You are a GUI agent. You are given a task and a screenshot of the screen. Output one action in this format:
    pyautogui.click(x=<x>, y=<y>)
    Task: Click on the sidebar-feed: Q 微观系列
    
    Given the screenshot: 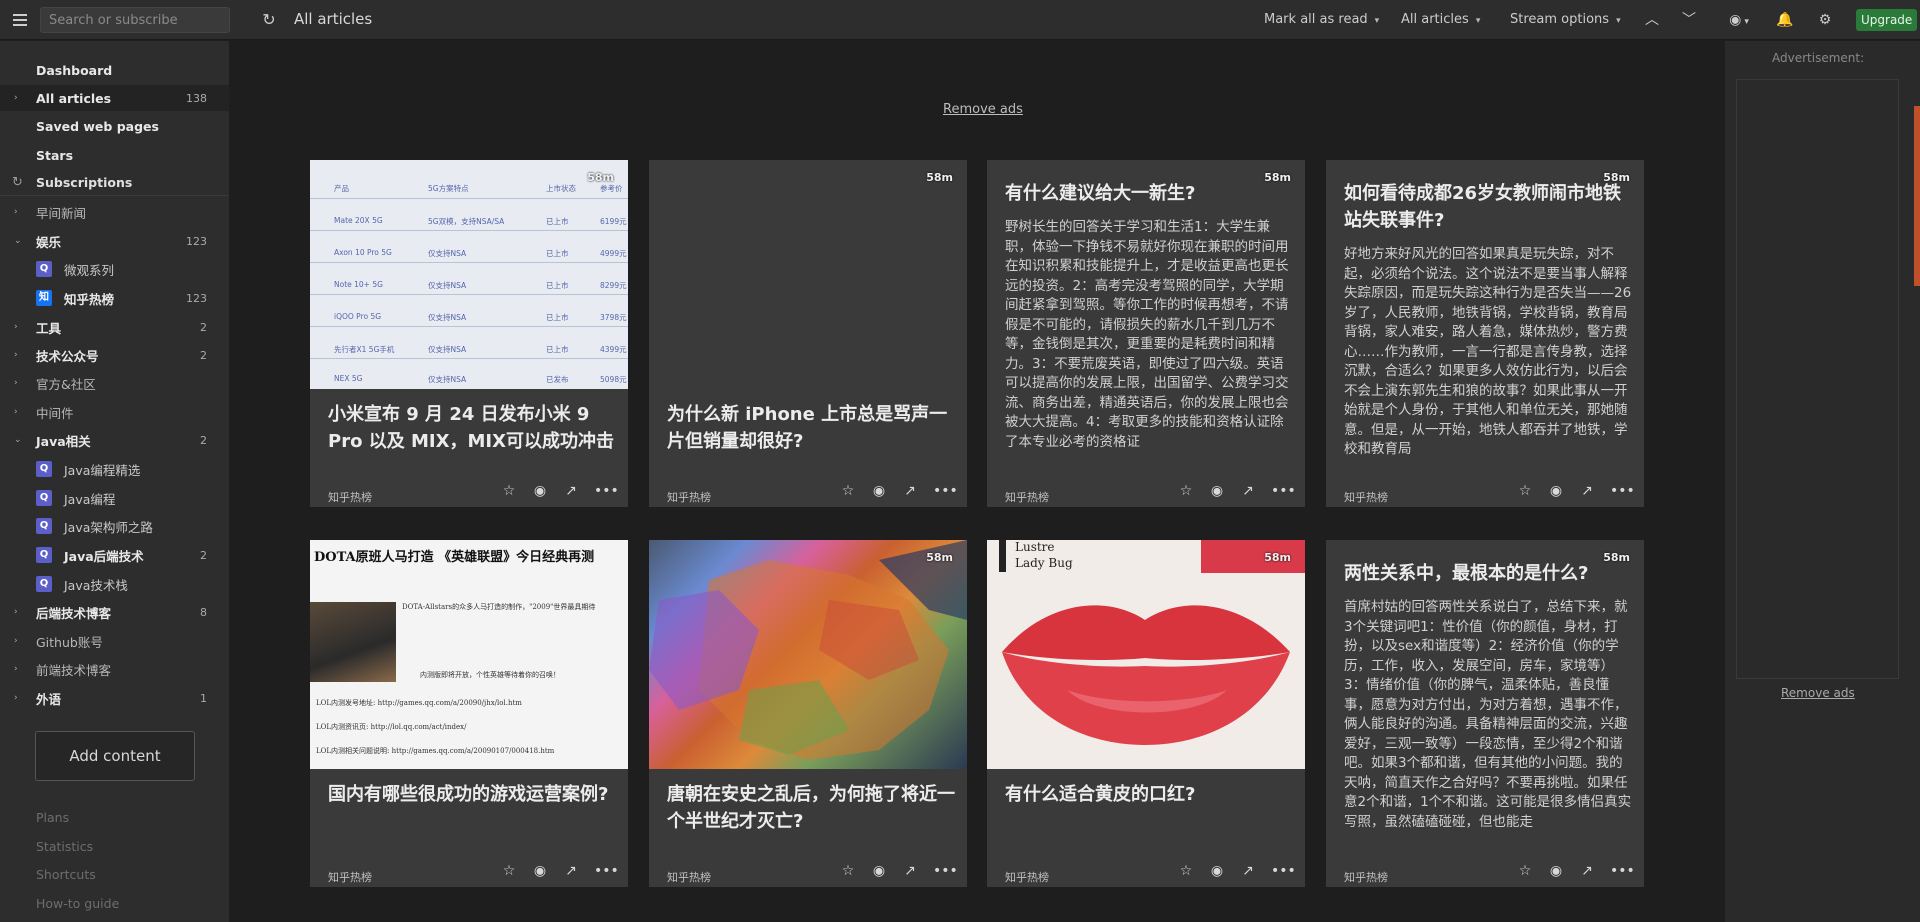 What is the action you would take?
    pyautogui.click(x=114, y=269)
    